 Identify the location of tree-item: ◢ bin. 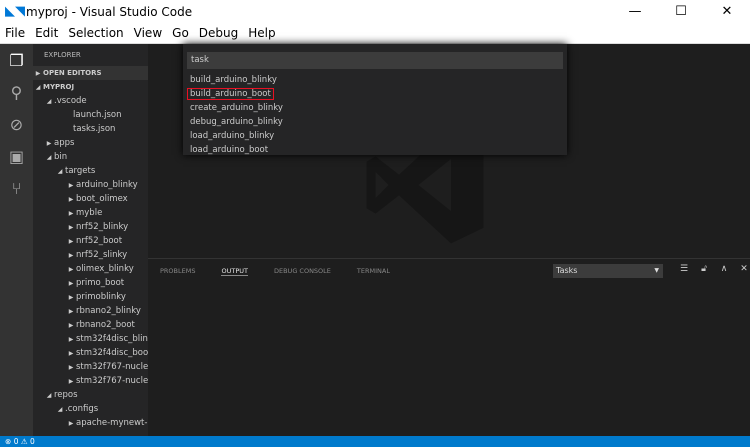
(90, 157).